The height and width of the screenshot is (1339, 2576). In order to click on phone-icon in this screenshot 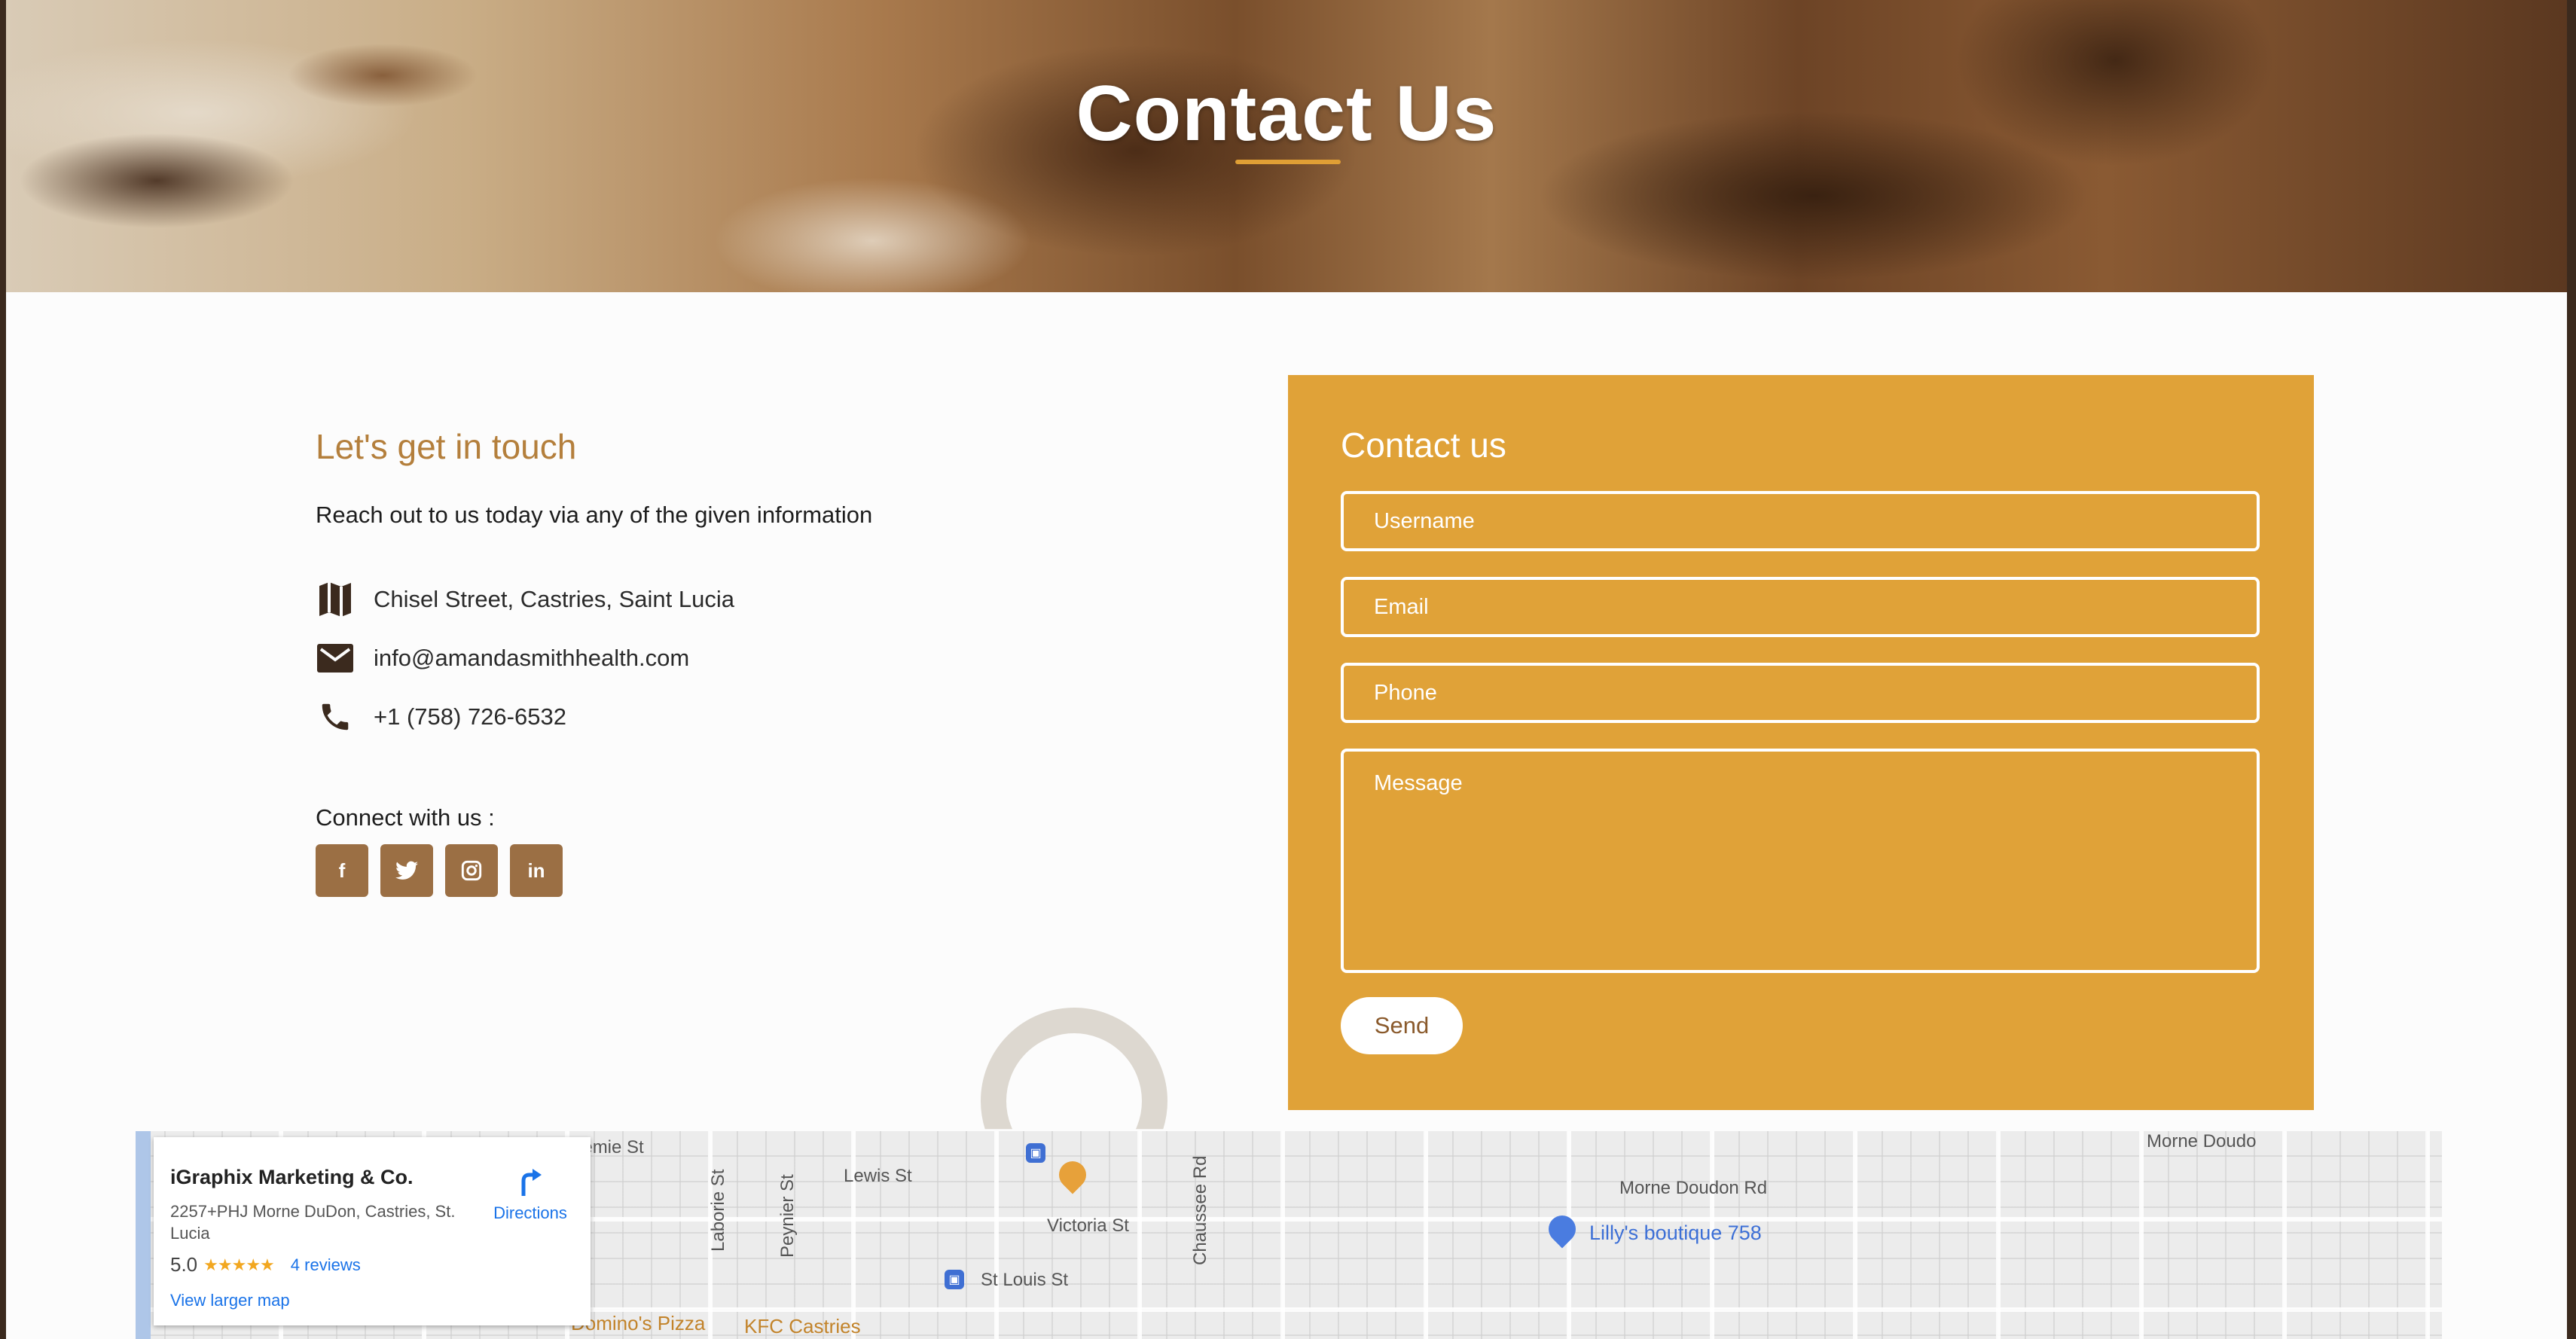, I will do `click(336, 717)`.